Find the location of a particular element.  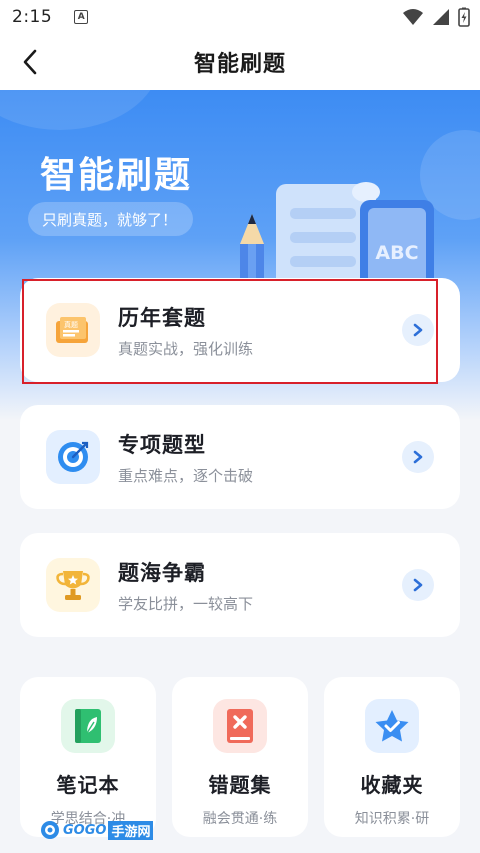

status-bar: 2:15 A is located at coordinates (240, 17).